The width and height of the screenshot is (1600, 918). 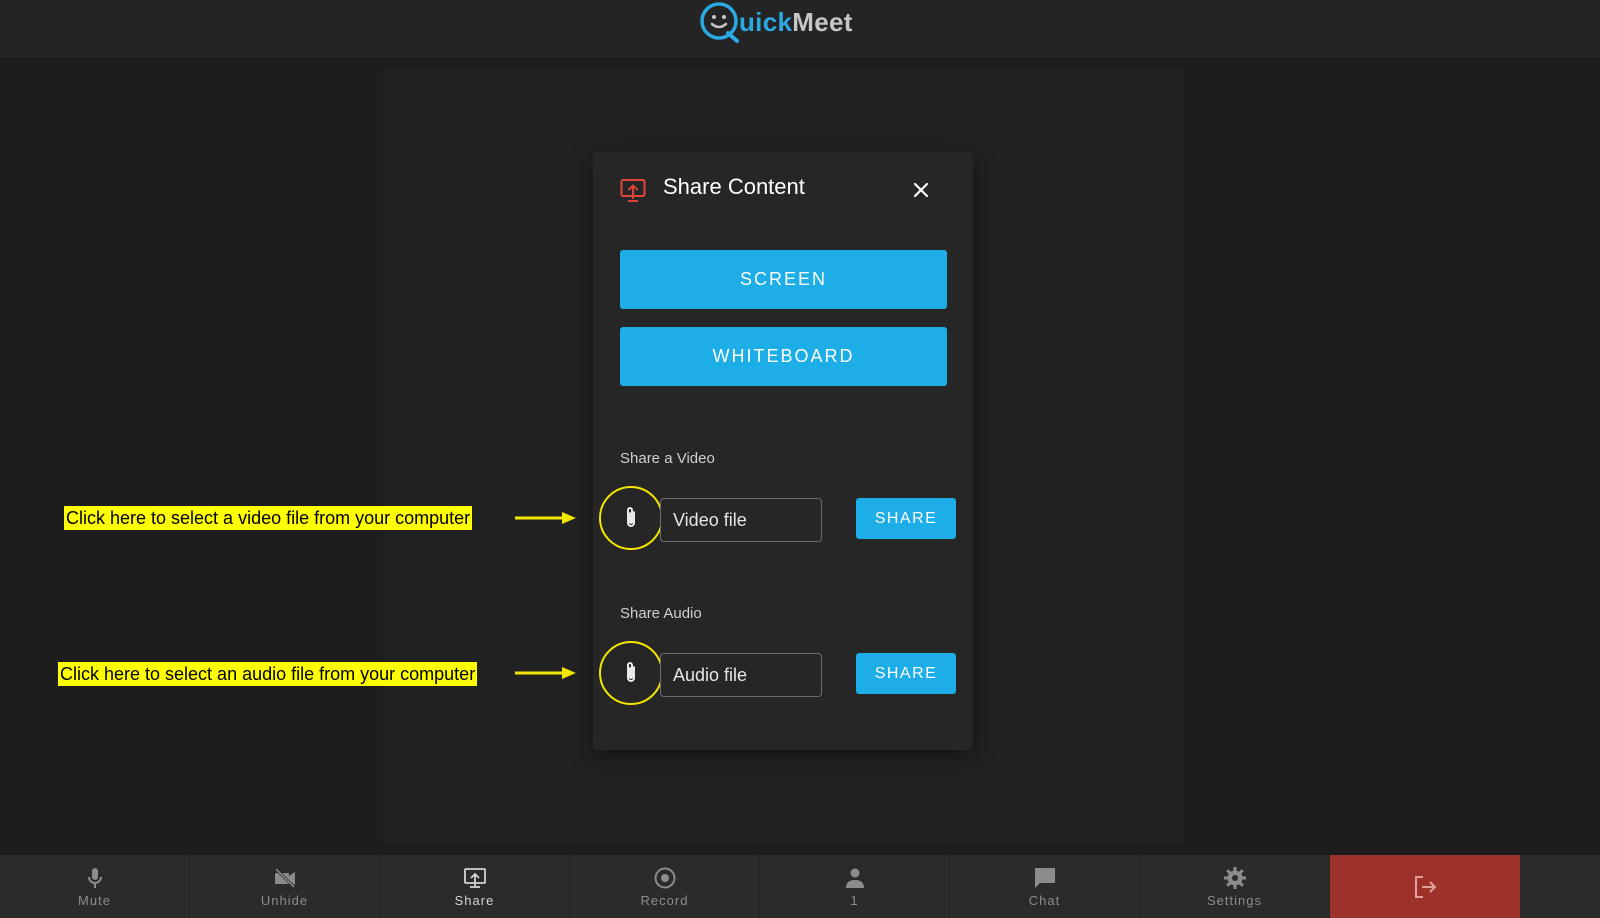 I want to click on mute-label: Mute, so click(x=94, y=900).